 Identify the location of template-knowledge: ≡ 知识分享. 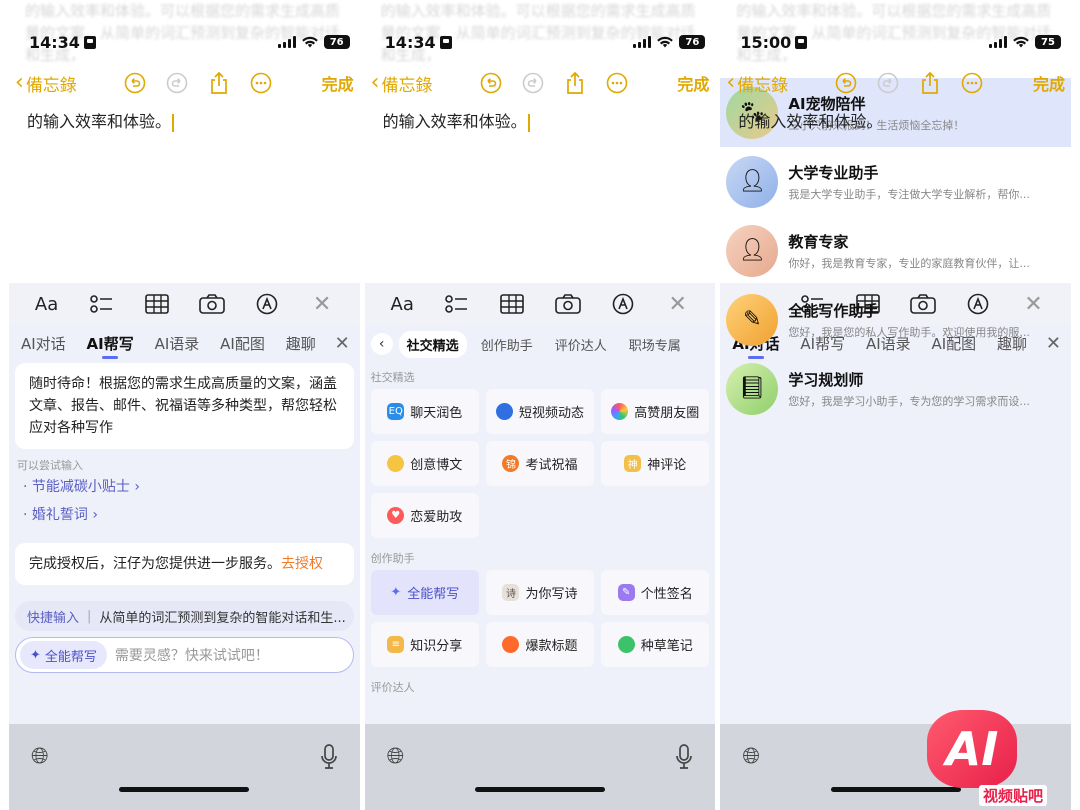
(424, 644).